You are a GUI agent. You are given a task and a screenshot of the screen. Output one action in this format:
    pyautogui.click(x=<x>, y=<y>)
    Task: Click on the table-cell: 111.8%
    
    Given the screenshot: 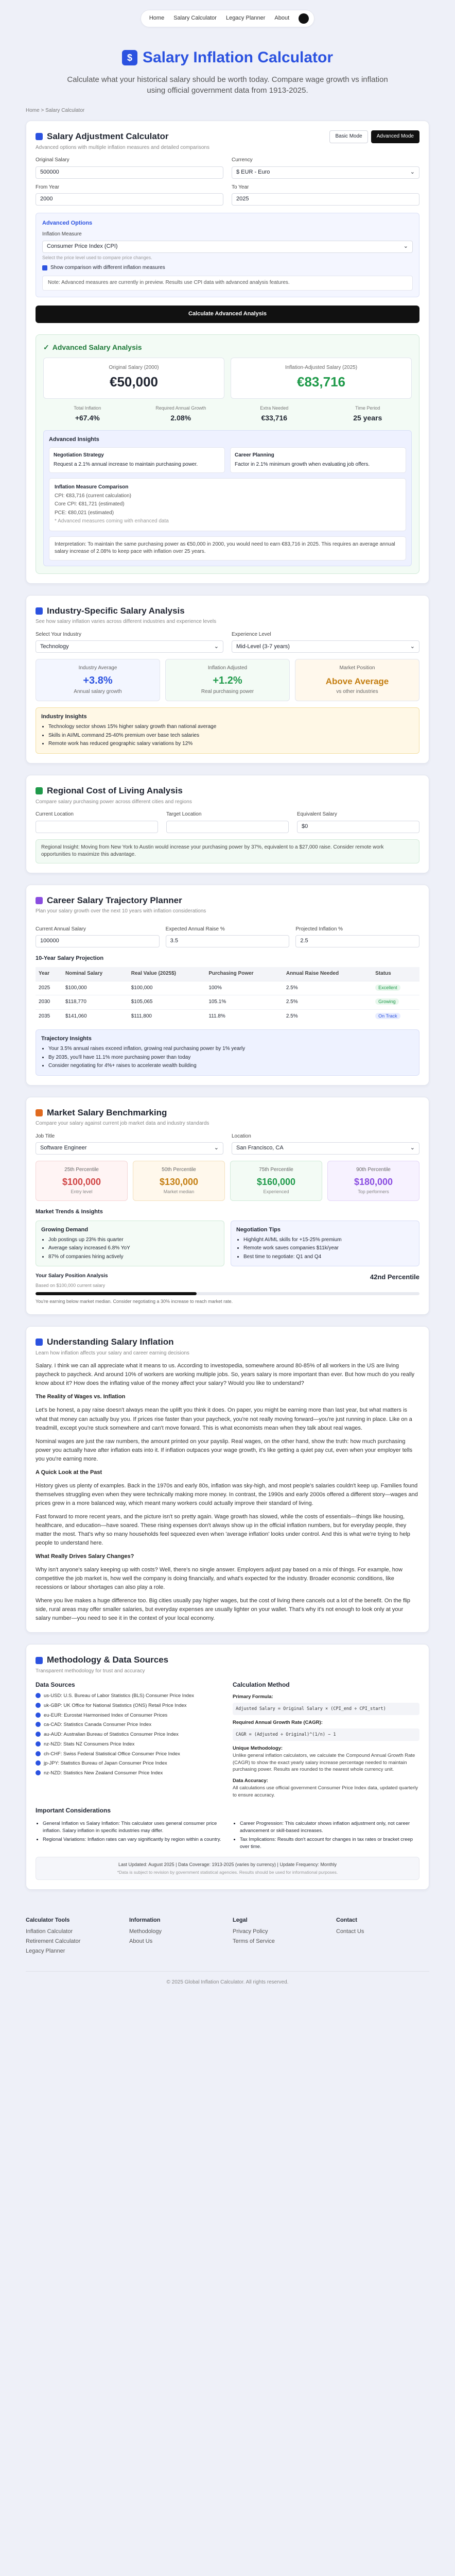 What is the action you would take?
    pyautogui.click(x=244, y=1017)
    